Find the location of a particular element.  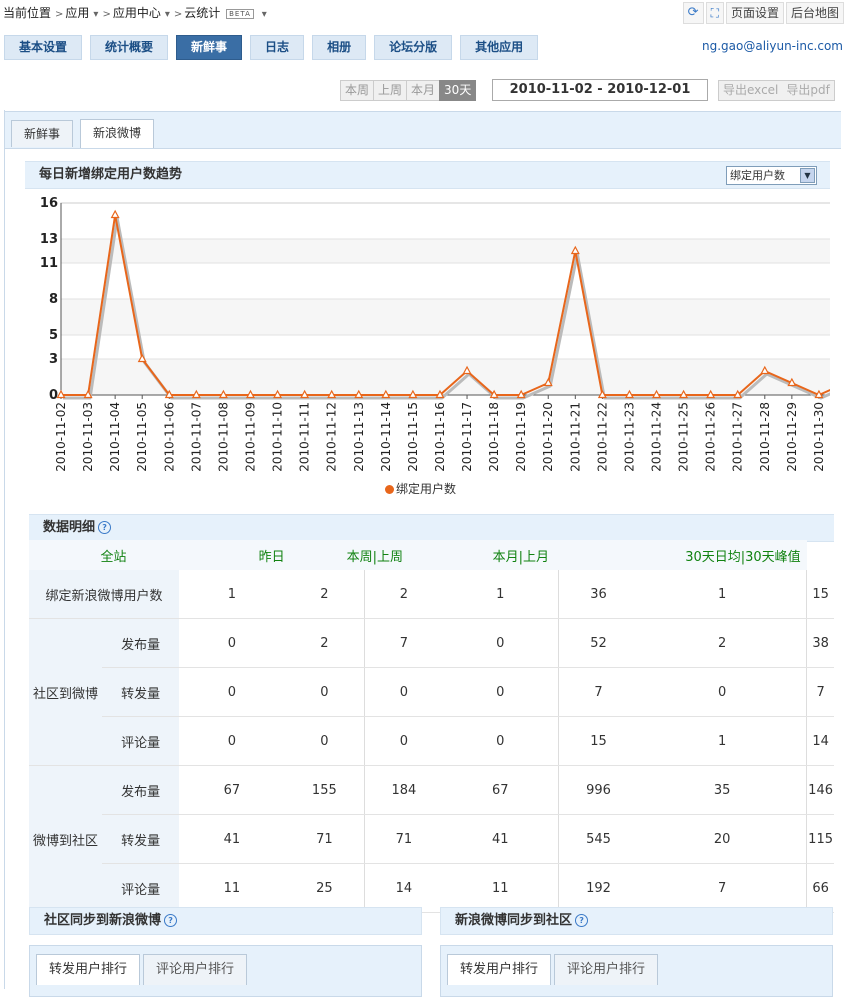

breadcrumb: 当前位置 > 应用 ▾ > 应用中心 ▾ > 云统计 BETA ▾ is located at coordinates (136, 12).